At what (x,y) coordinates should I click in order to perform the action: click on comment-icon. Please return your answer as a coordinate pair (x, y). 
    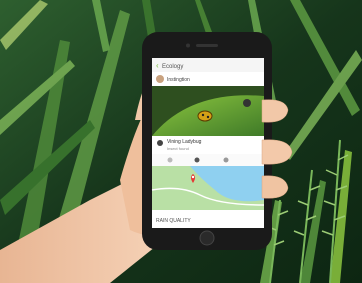
    Looking at the image, I should click on (197, 160).